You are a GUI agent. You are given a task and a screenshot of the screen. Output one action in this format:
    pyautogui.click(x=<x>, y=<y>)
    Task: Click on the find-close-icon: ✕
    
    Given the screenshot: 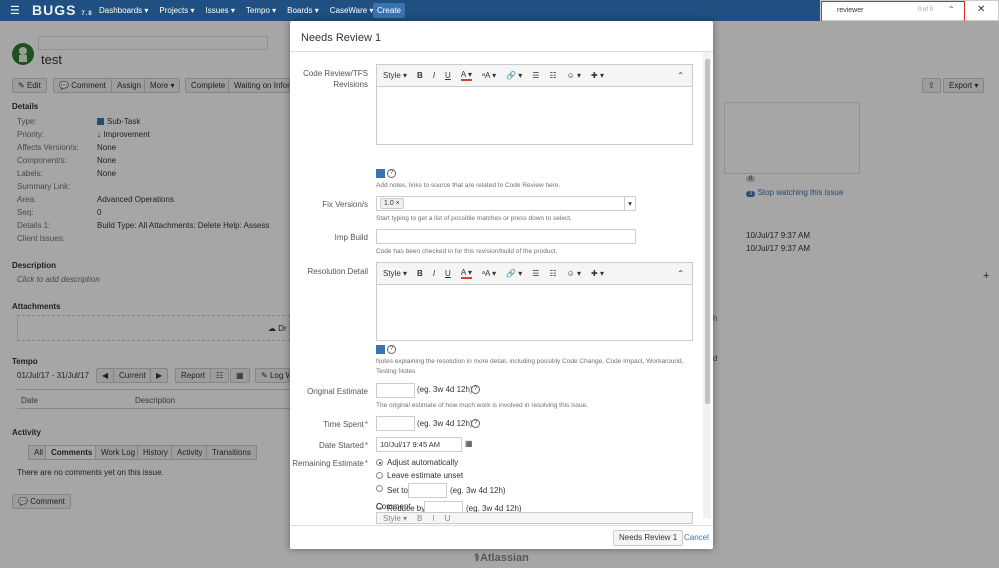 What is the action you would take?
    pyautogui.click(x=981, y=9)
    